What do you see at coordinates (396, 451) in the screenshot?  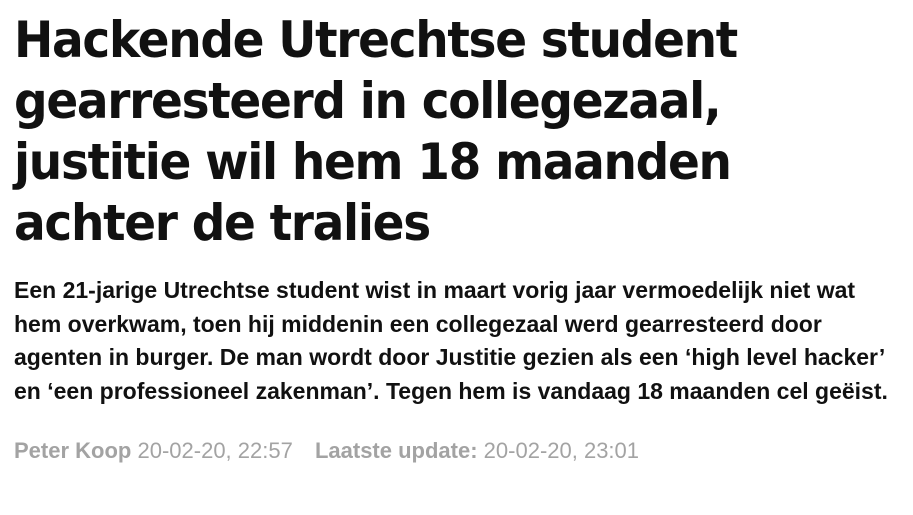 I see `update-label: Laatste update:` at bounding box center [396, 451].